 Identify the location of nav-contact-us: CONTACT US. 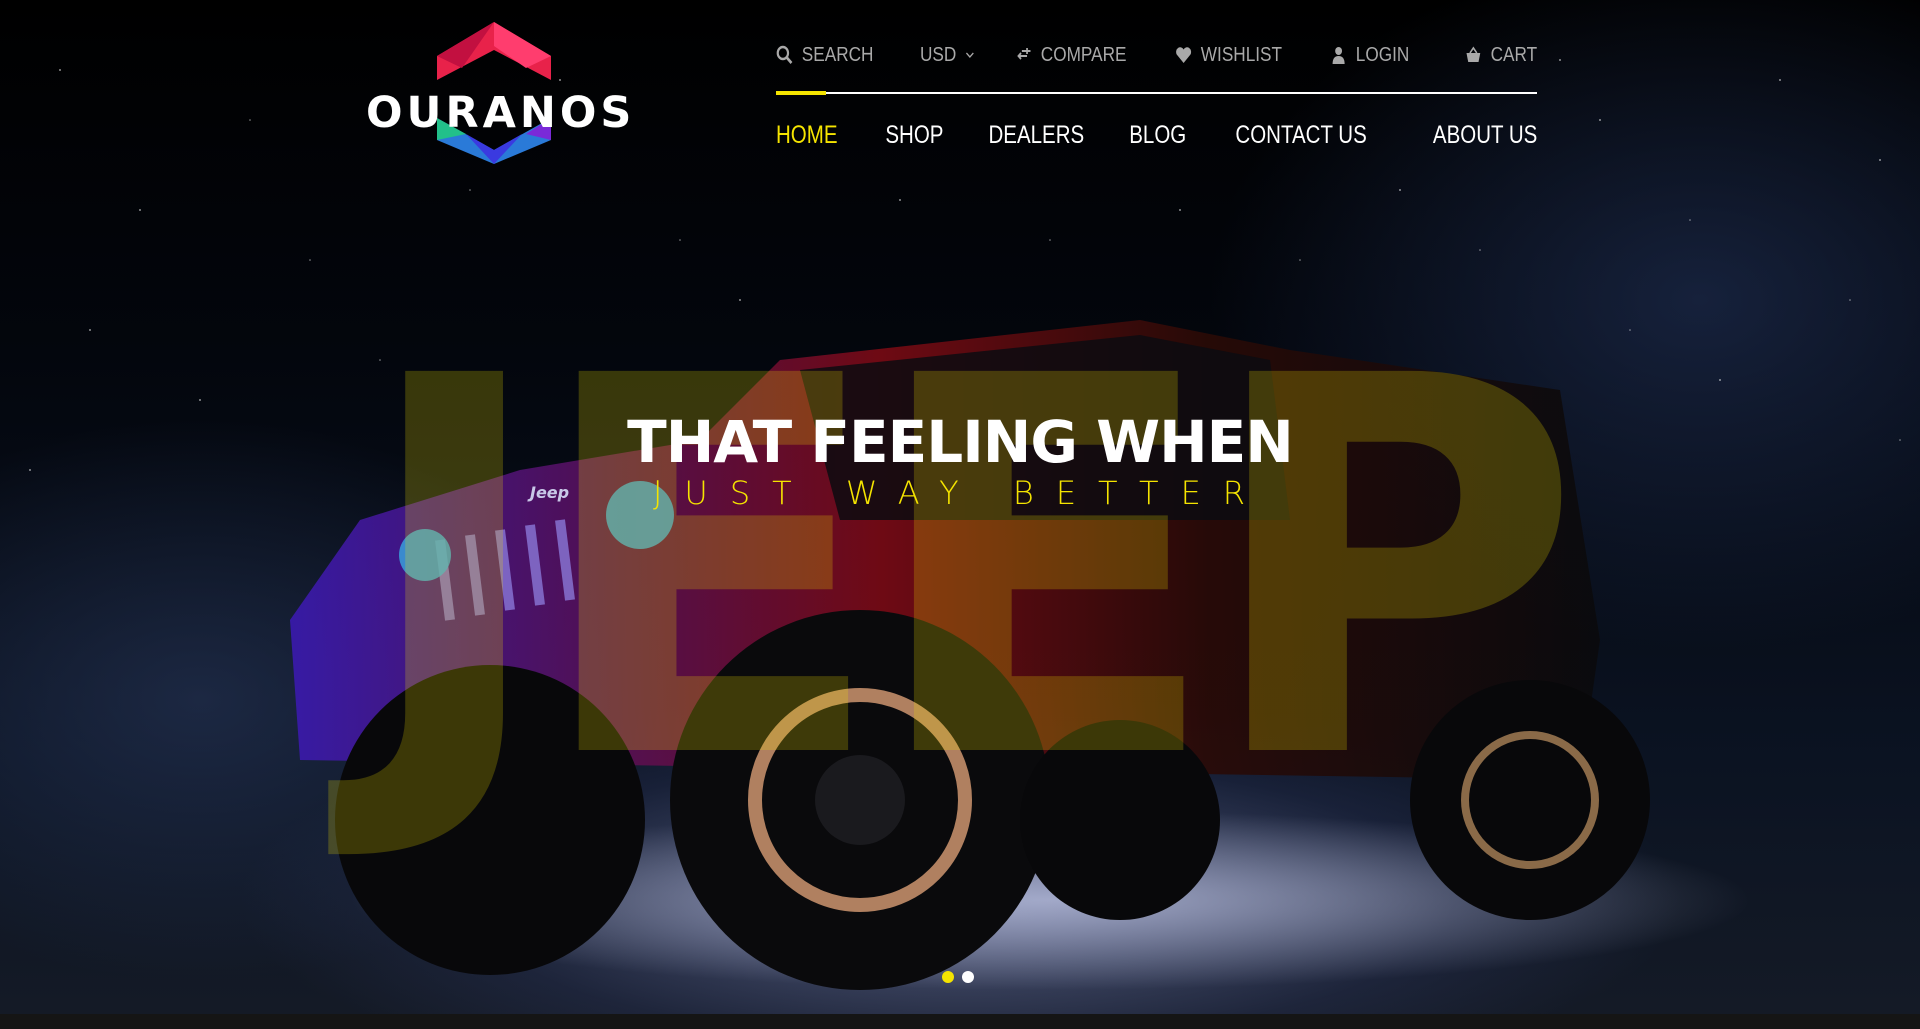
(1301, 135).